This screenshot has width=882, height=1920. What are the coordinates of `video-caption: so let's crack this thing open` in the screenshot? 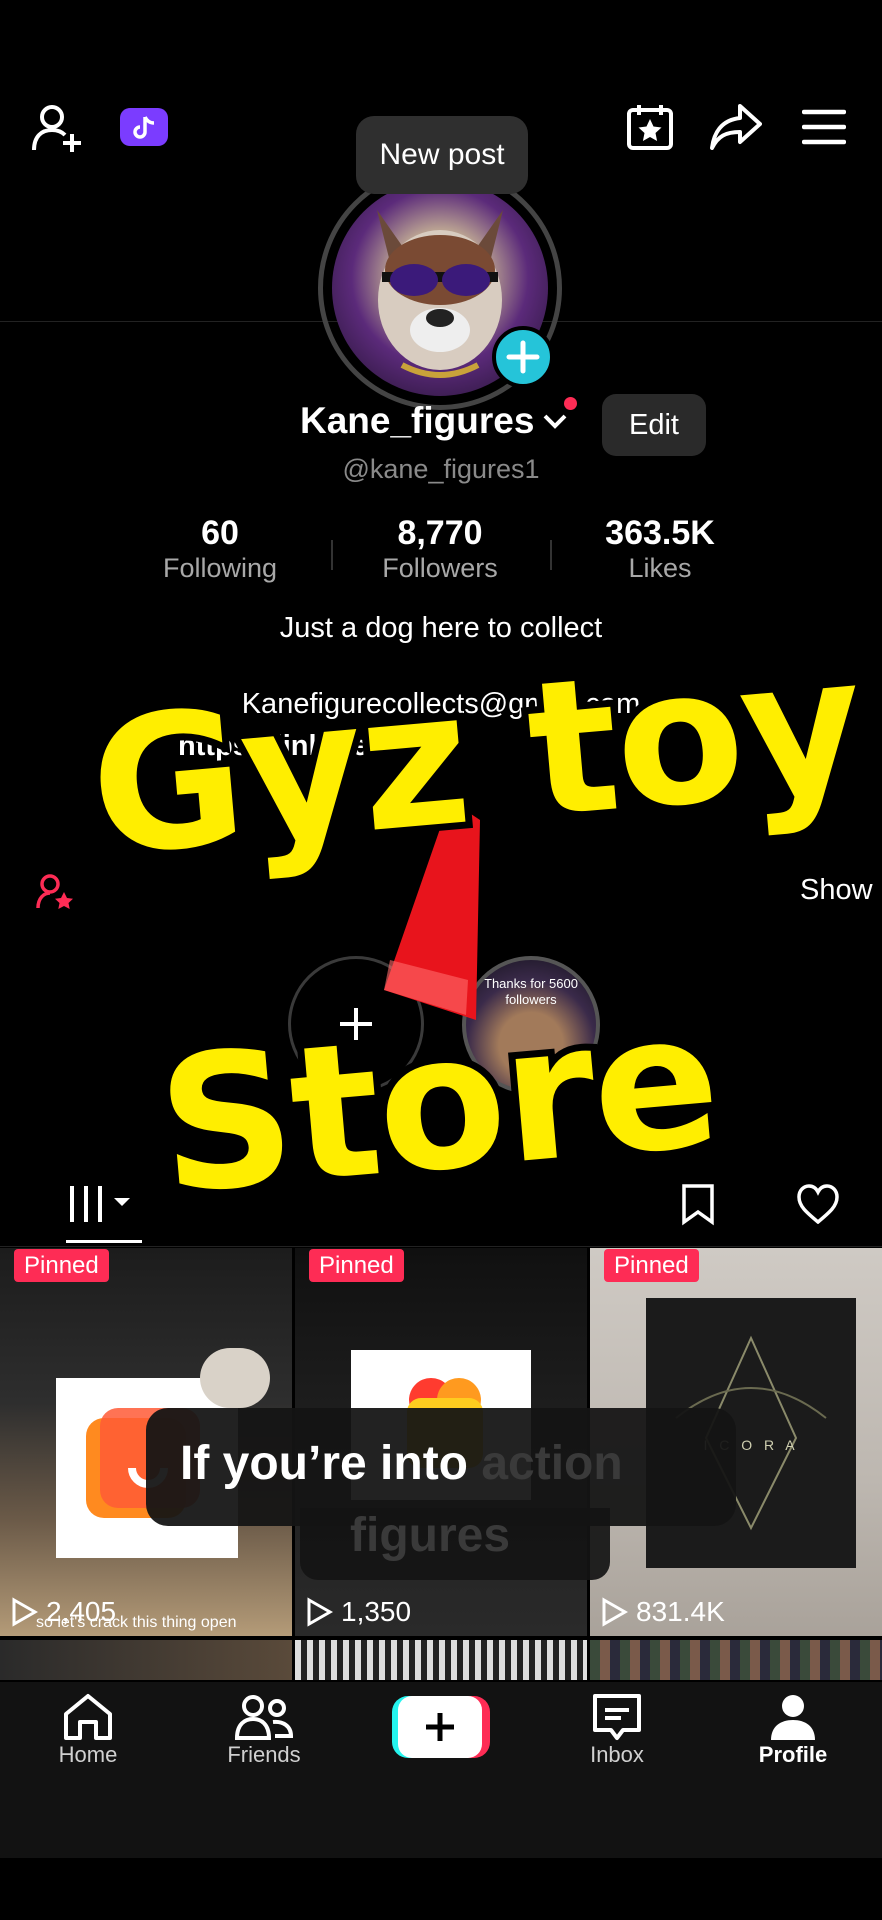 It's located at (136, 1622).